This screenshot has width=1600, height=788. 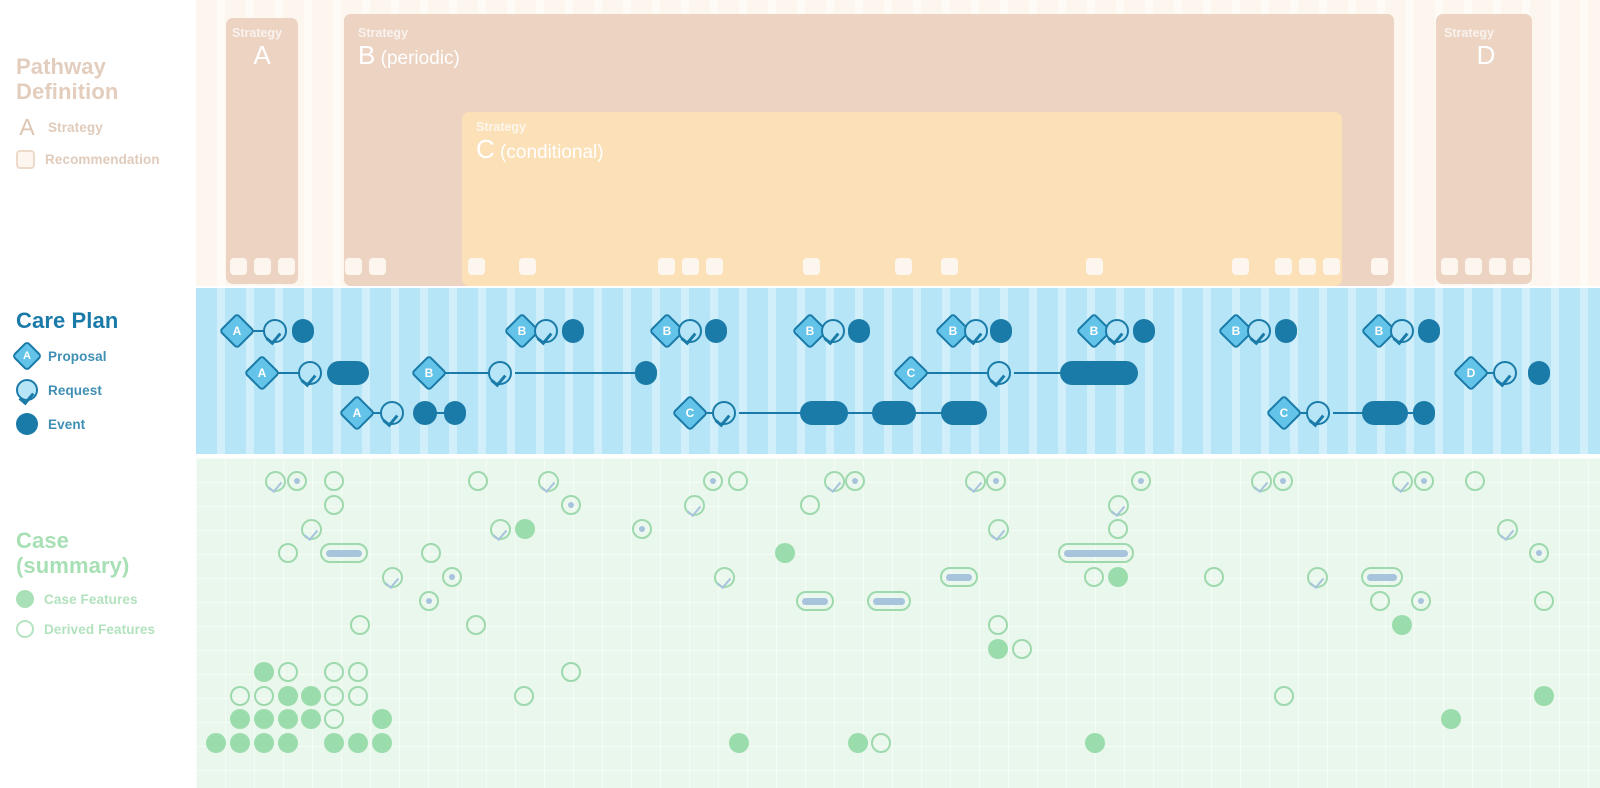 I want to click on care-plan-r3-g0-request, so click(x=392, y=413).